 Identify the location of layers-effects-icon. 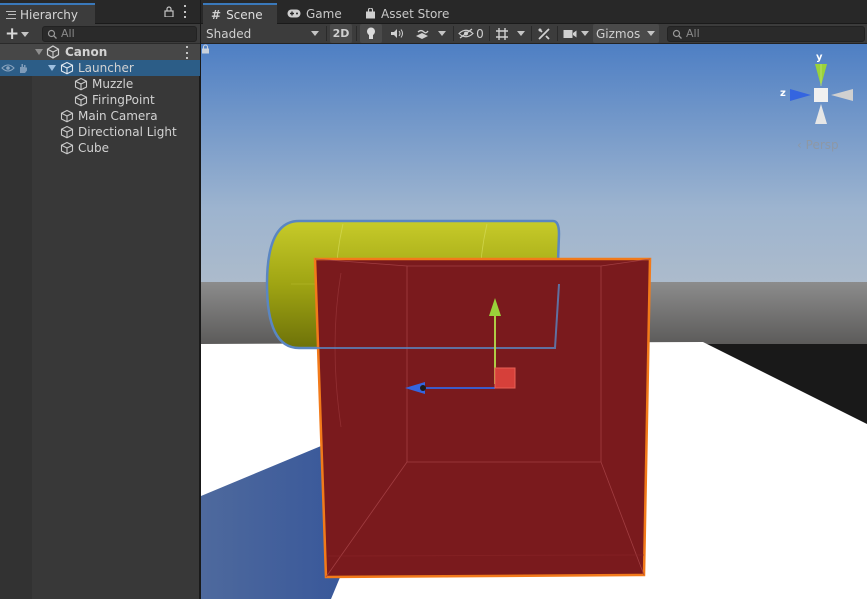
(422, 34).